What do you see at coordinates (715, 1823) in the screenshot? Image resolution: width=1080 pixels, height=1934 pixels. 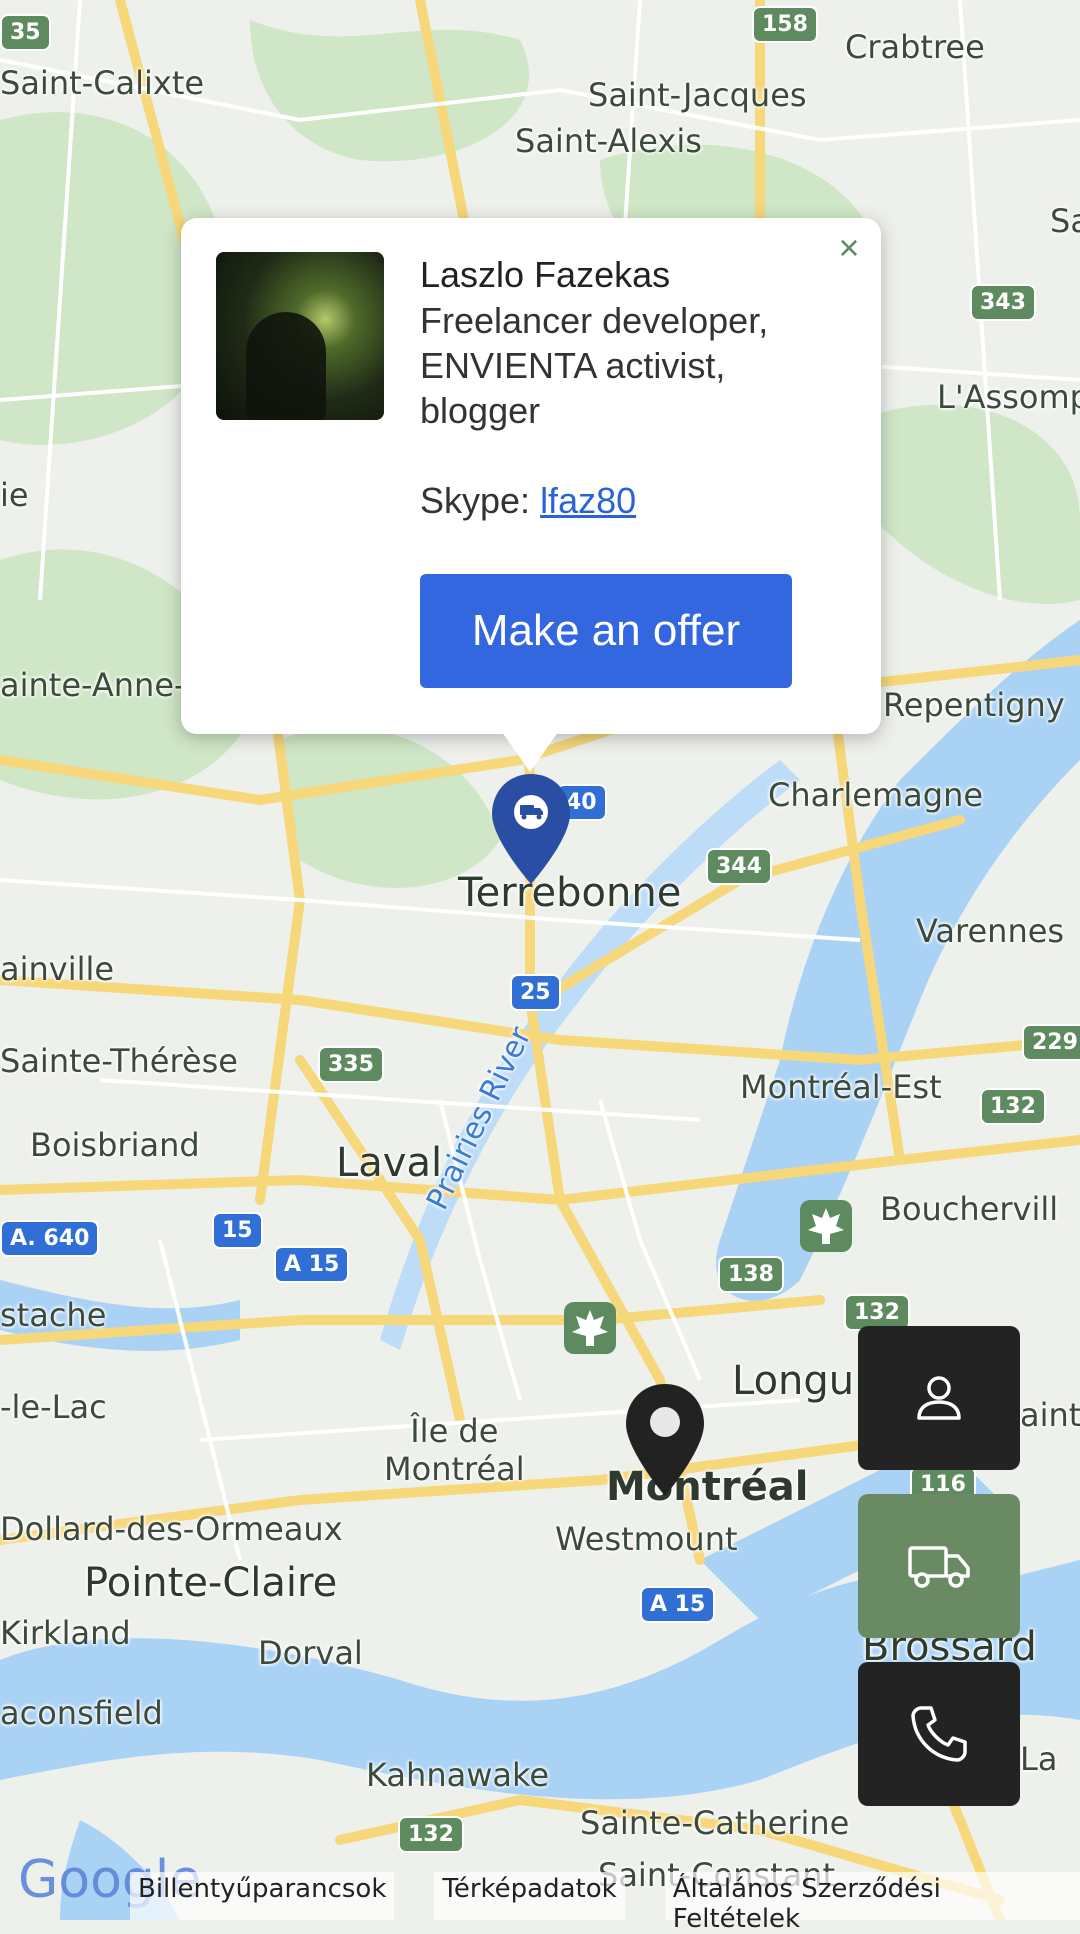 I see `place-label: Sainte-Catherine` at bounding box center [715, 1823].